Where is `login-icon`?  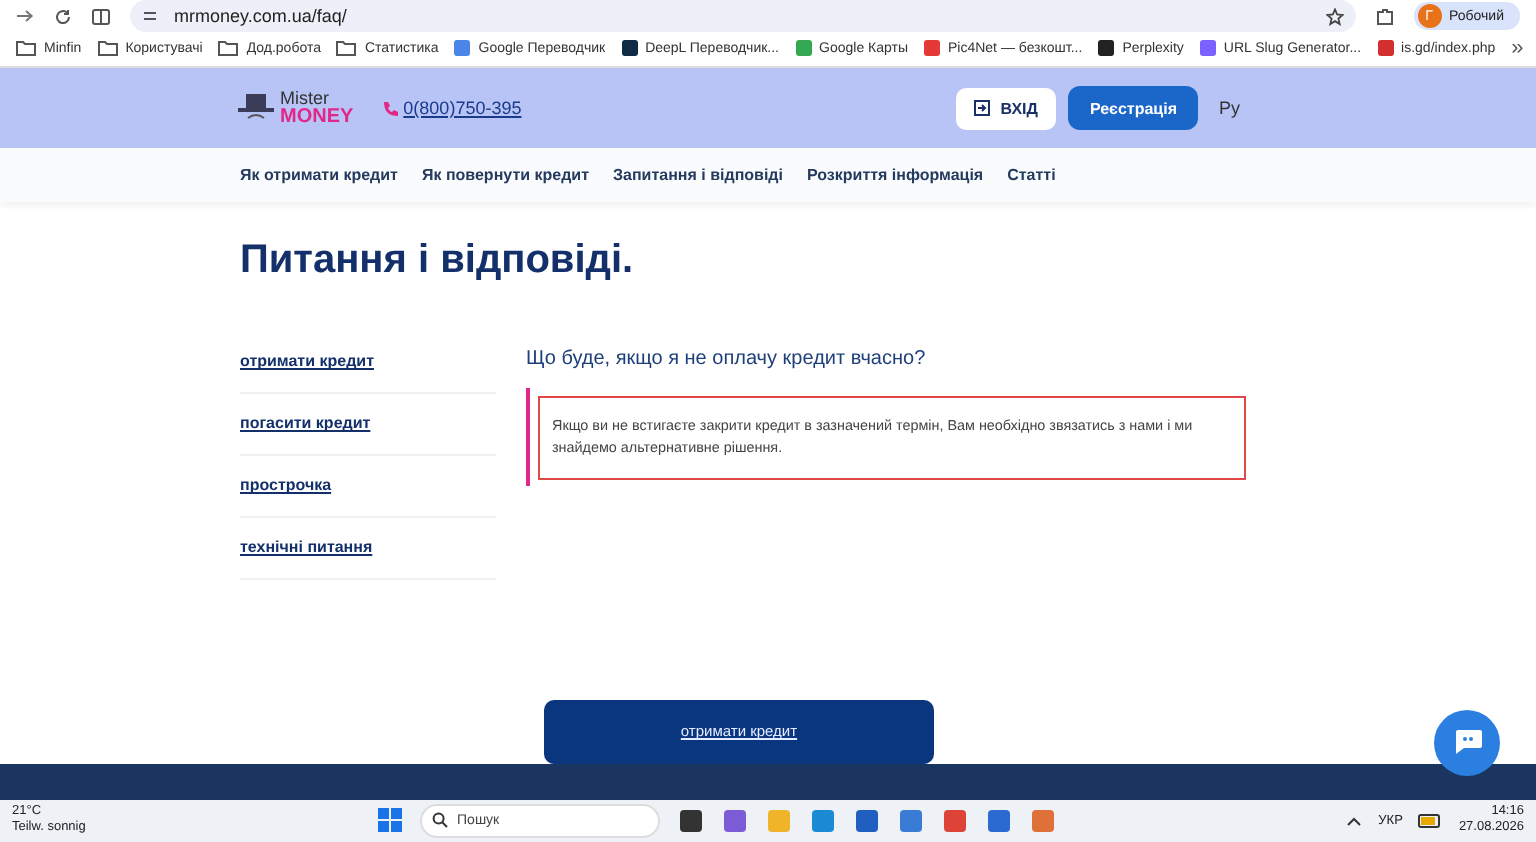
login-icon is located at coordinates (982, 108).